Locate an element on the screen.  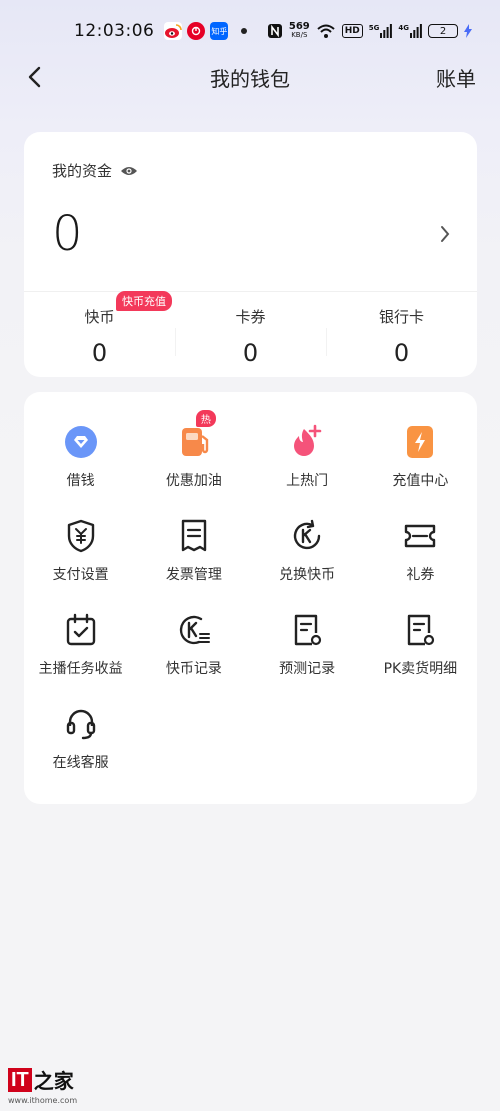
status-bar: 12:03:06 知乎 569 KB/S HD 5G 4G 2 is located at coordinates (250, 31).